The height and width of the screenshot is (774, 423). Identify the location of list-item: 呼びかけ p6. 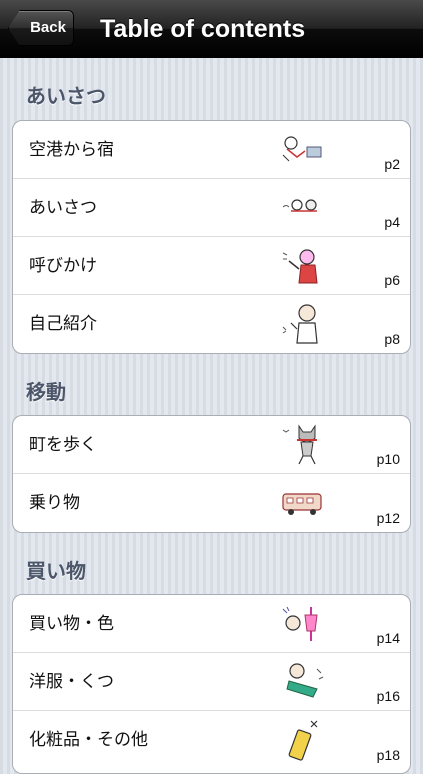
(211, 266).